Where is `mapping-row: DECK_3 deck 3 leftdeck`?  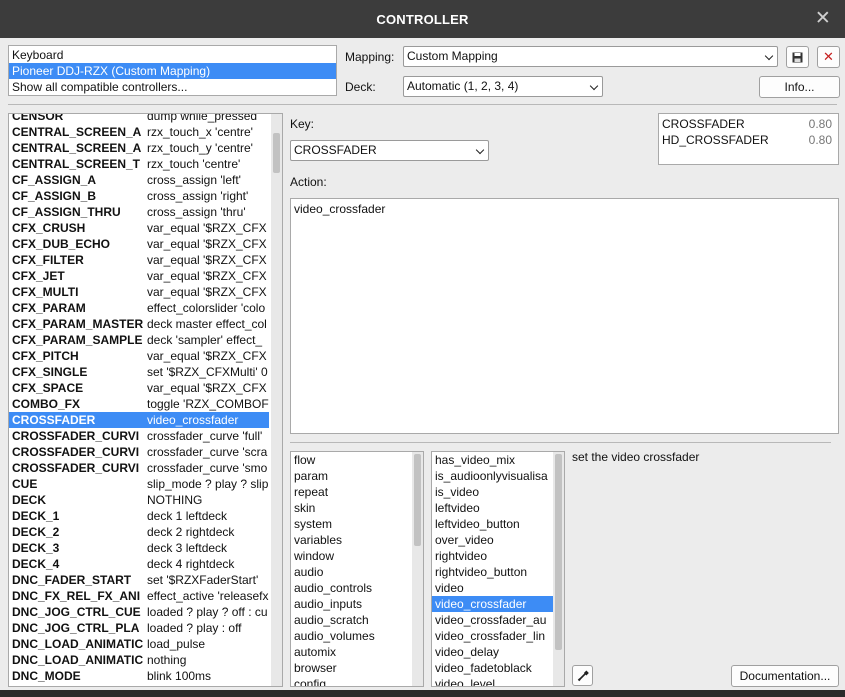
mapping-row: DECK_3 deck 3 leftdeck is located at coordinates (139, 548).